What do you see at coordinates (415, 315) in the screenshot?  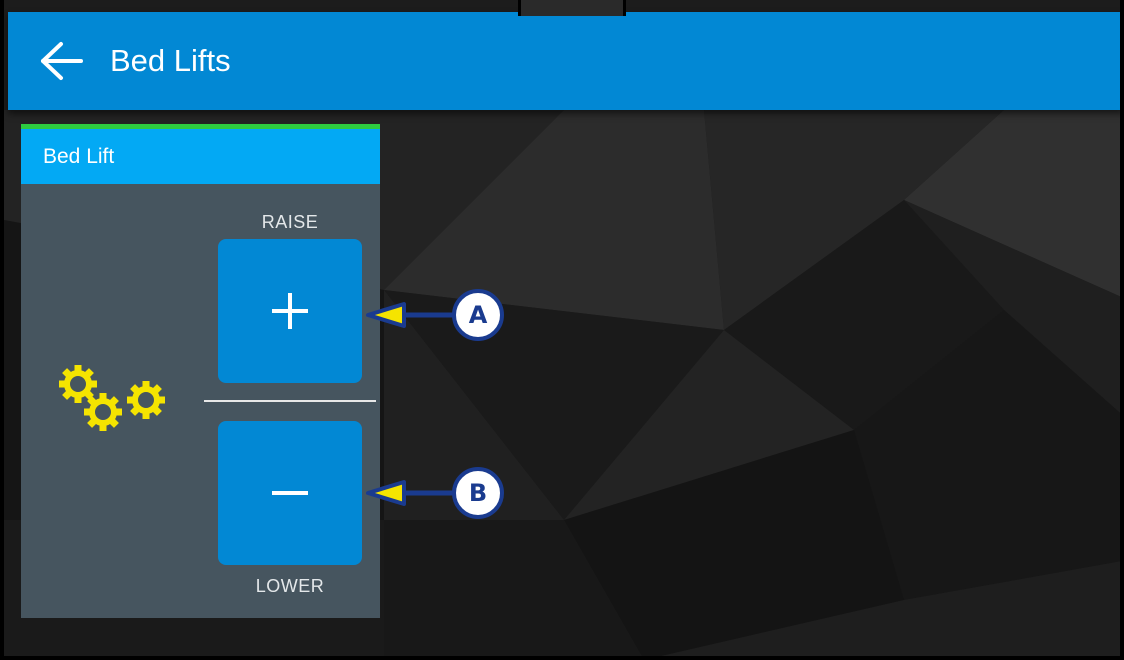 I see `callout-arrow-a` at bounding box center [415, 315].